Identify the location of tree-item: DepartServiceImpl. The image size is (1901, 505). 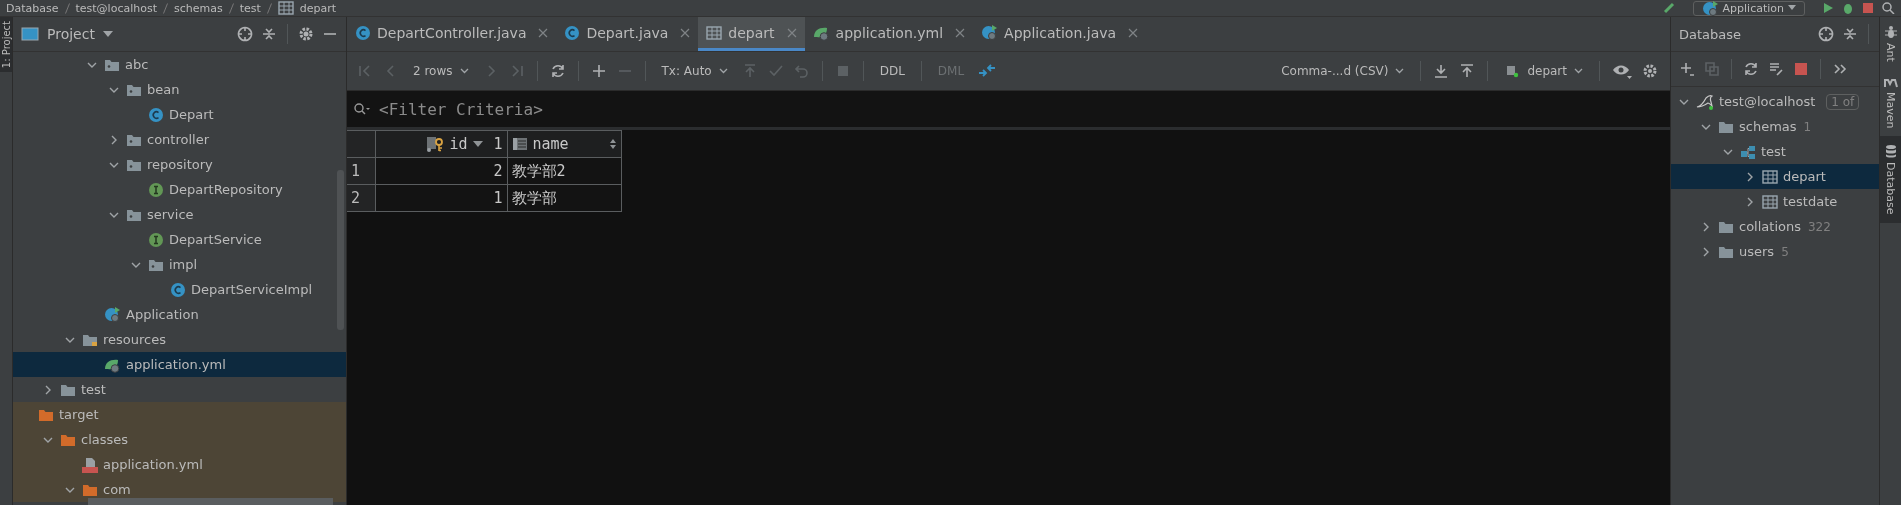
(179, 289).